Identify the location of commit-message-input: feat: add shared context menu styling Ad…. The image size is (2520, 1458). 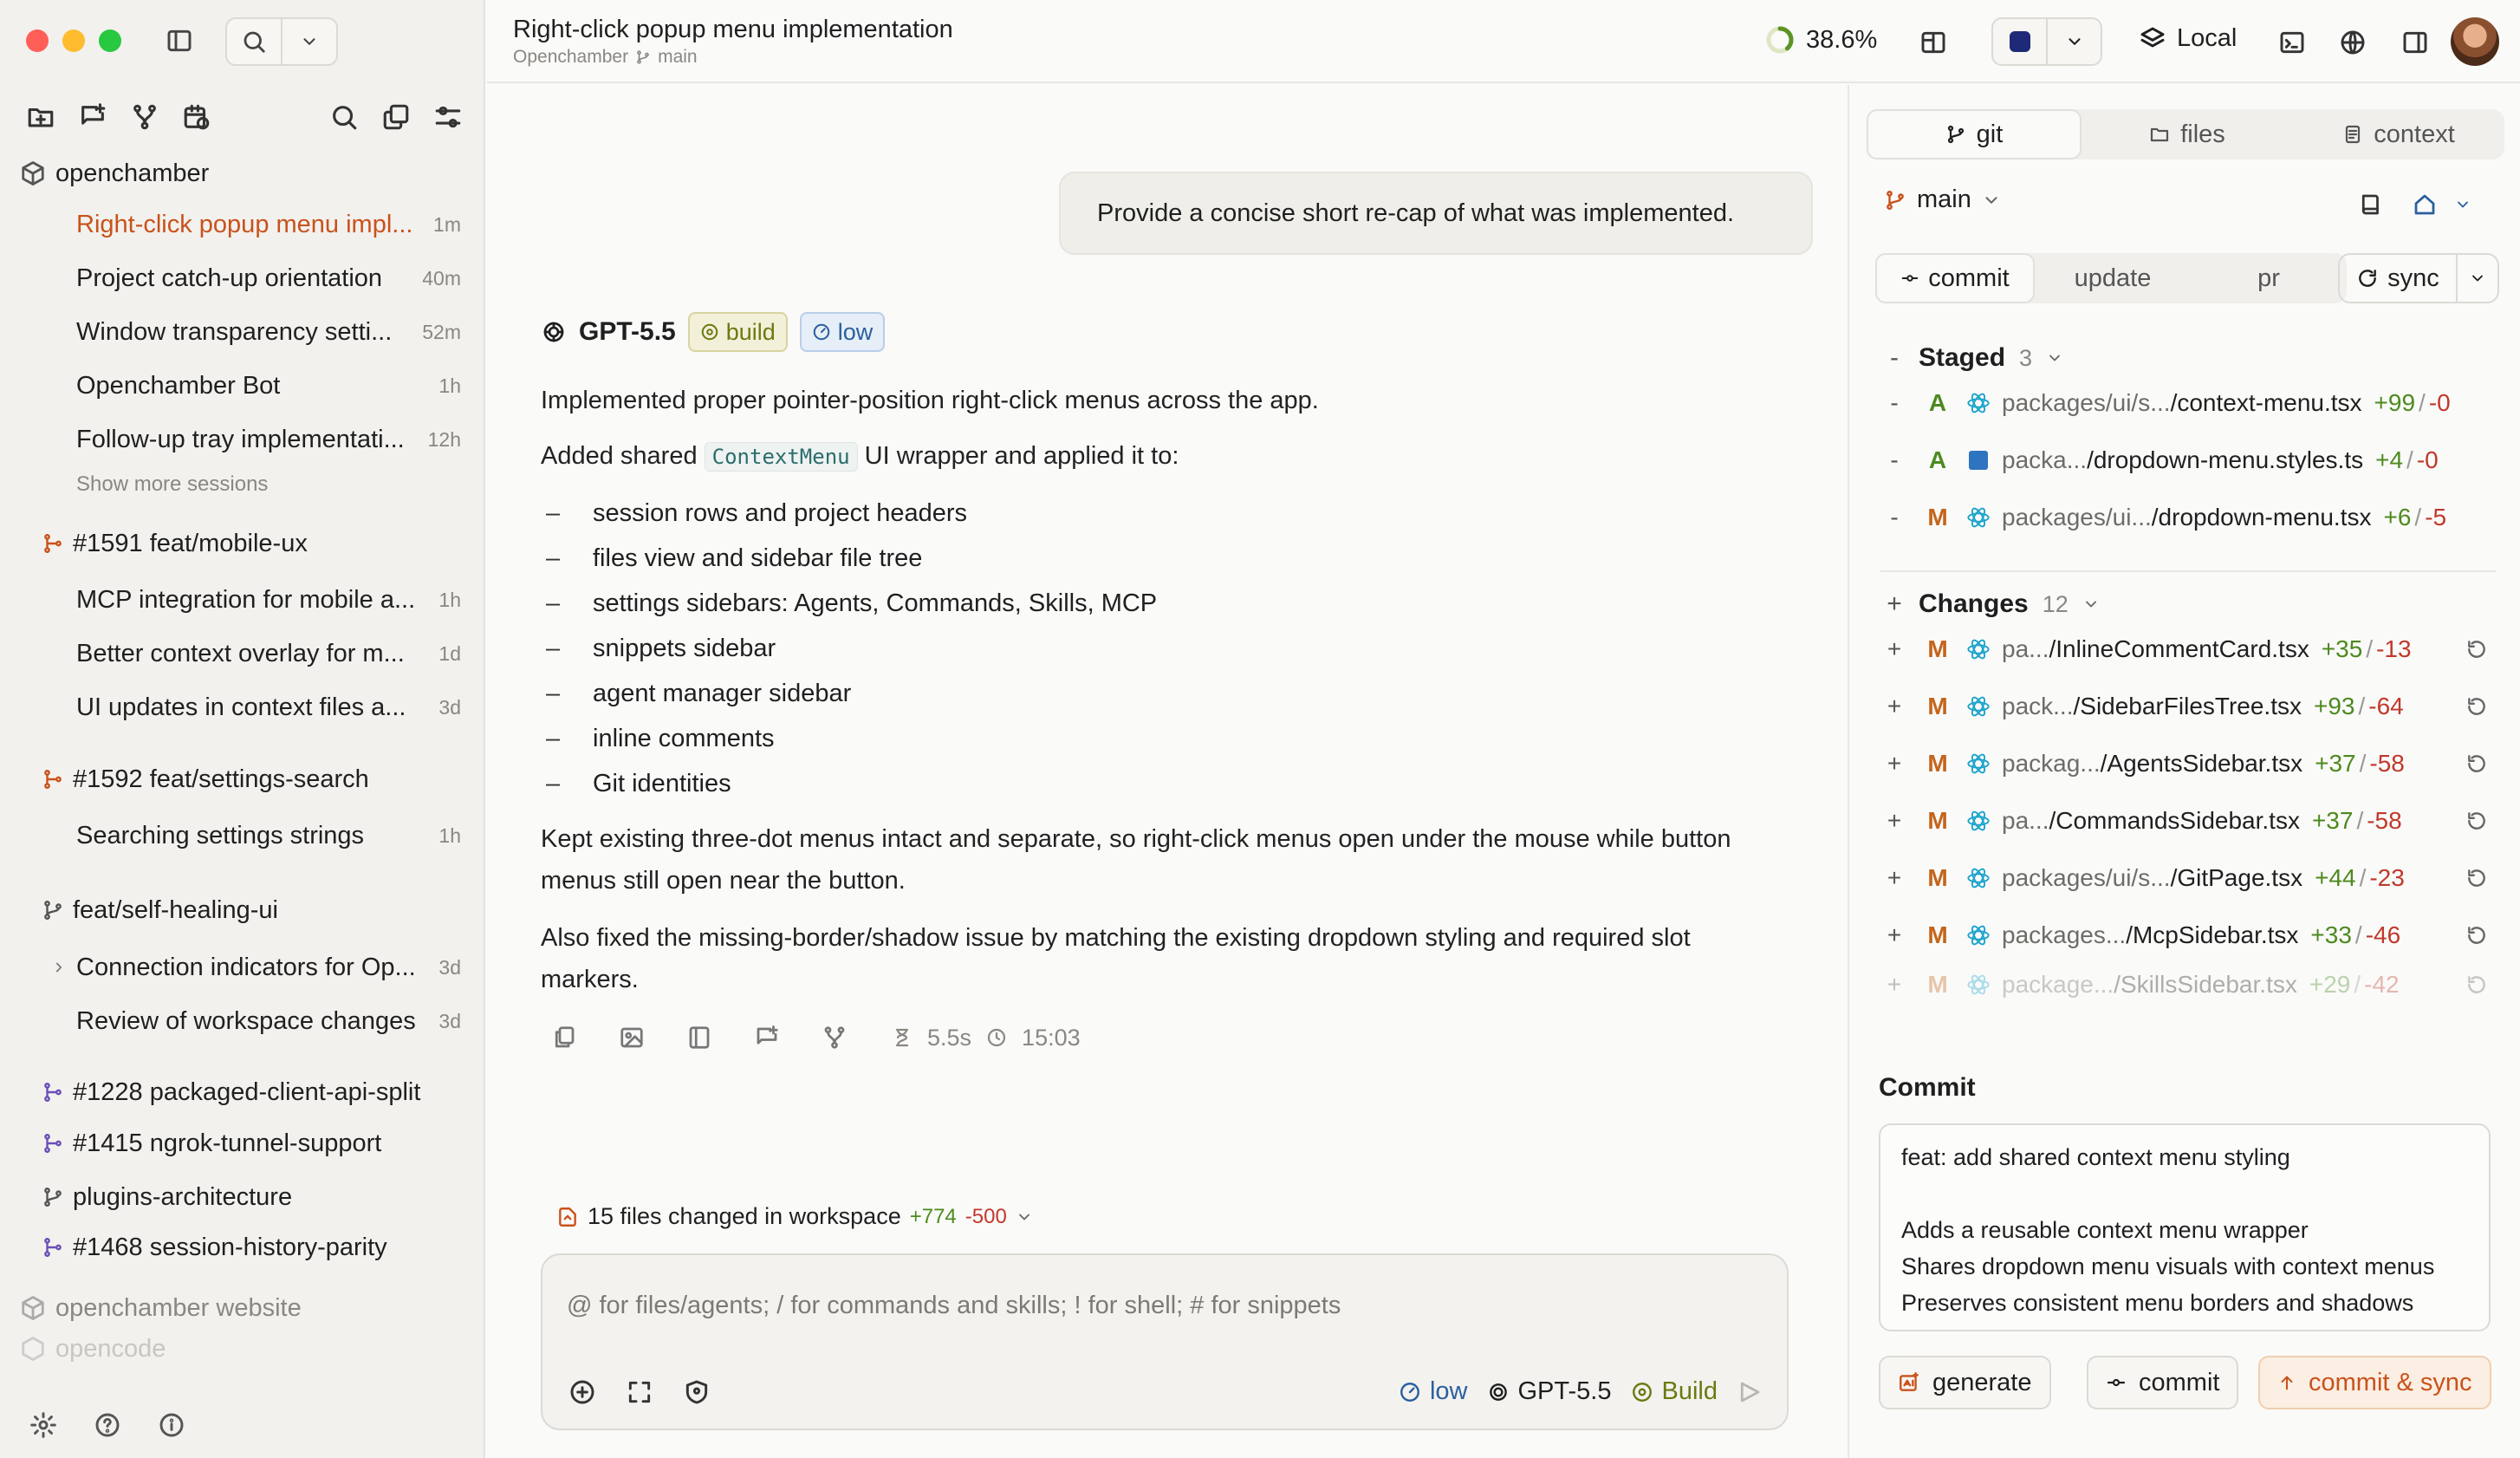
(2185, 1227).